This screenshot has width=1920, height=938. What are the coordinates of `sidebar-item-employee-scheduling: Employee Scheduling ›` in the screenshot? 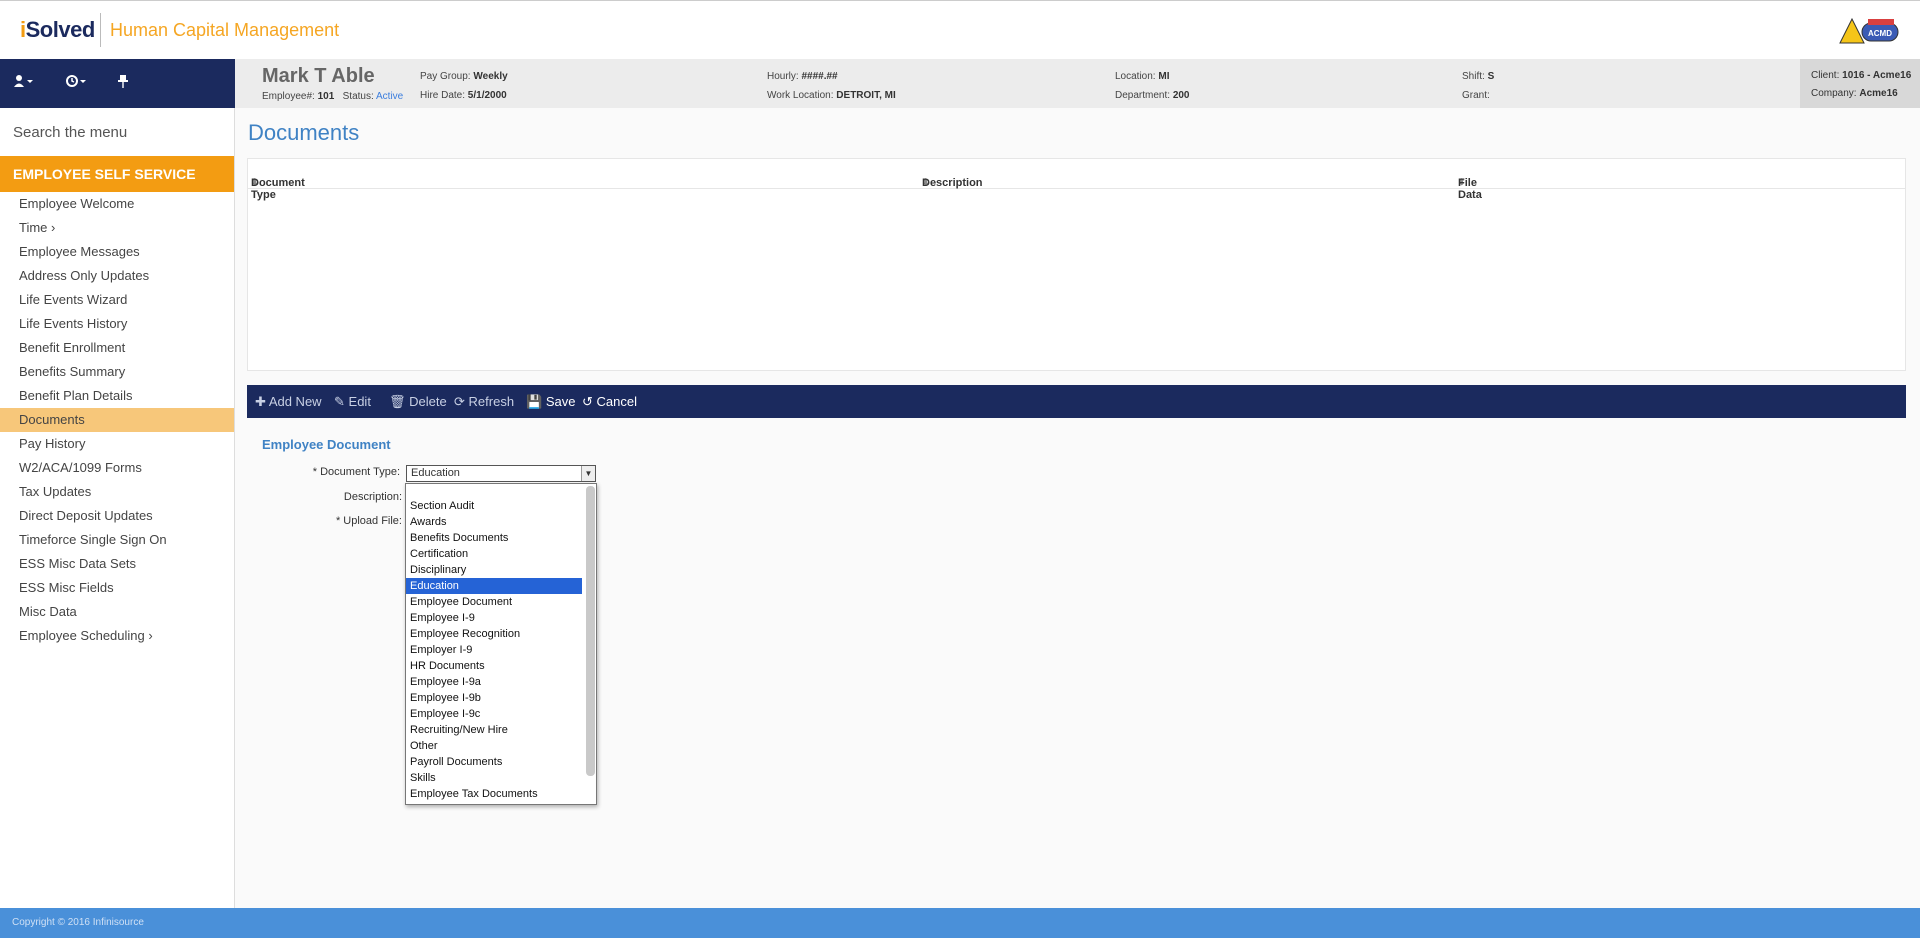 It's located at (117, 636).